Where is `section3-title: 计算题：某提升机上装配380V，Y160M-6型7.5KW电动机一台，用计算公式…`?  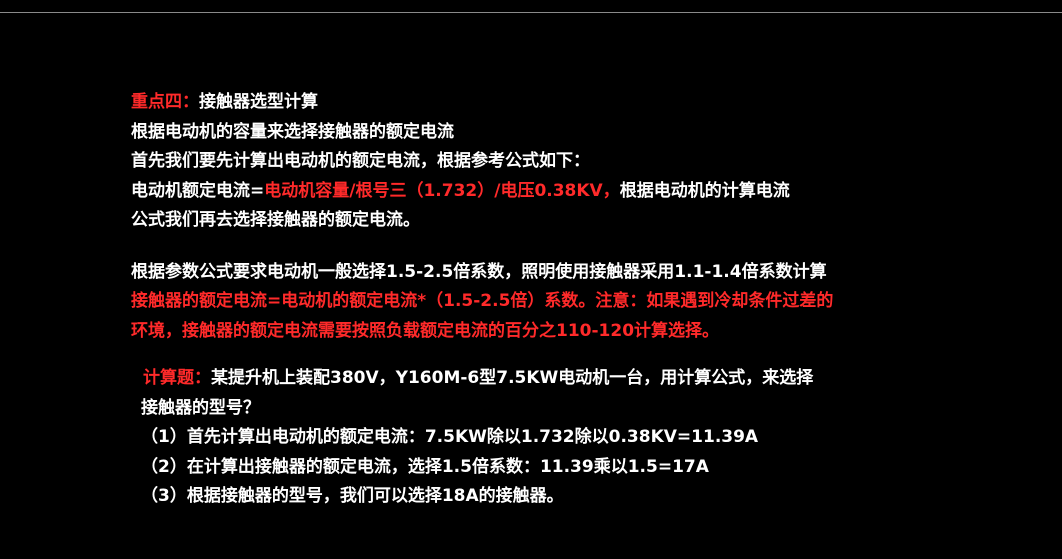
section3-title: 计算题：某提升机上装配380V，Y160M-6型7.5KW电动机一台，用计算公式… is located at coordinates (591, 379).